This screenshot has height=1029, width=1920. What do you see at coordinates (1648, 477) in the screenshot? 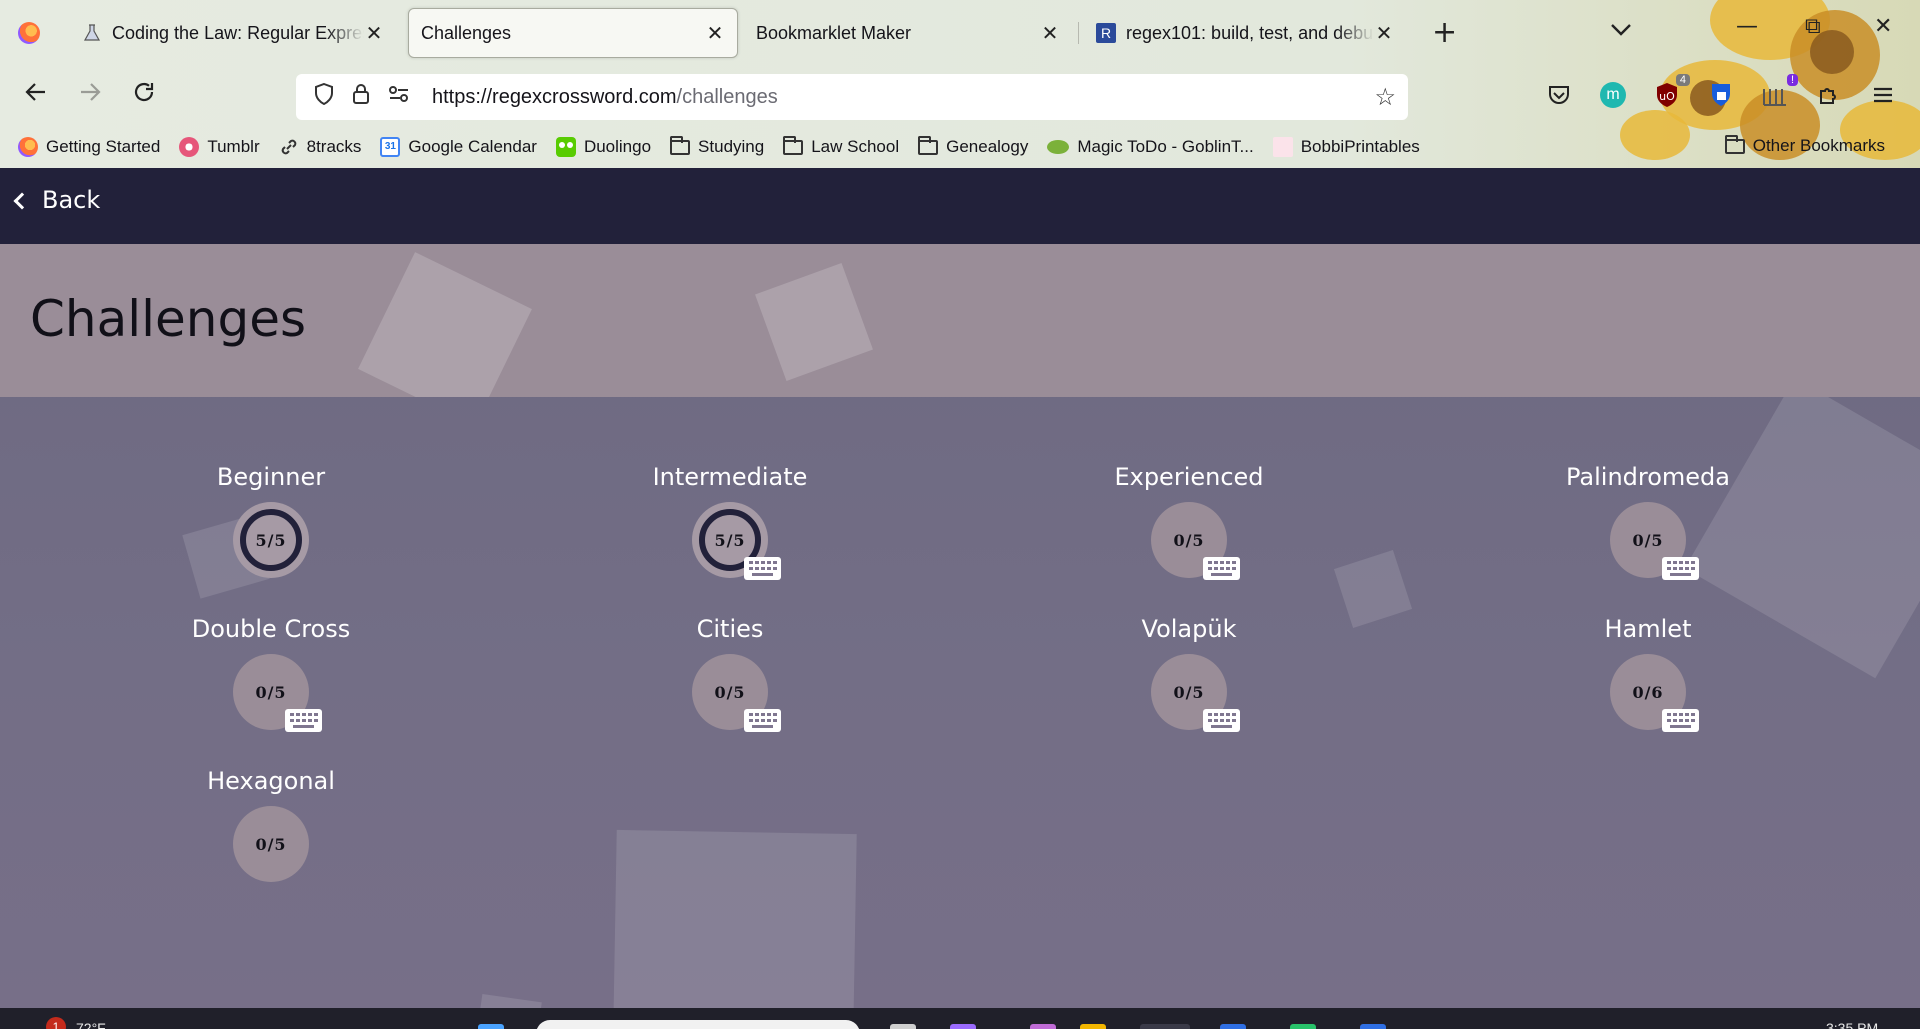
I see `challenge-name: Palindromeda` at bounding box center [1648, 477].